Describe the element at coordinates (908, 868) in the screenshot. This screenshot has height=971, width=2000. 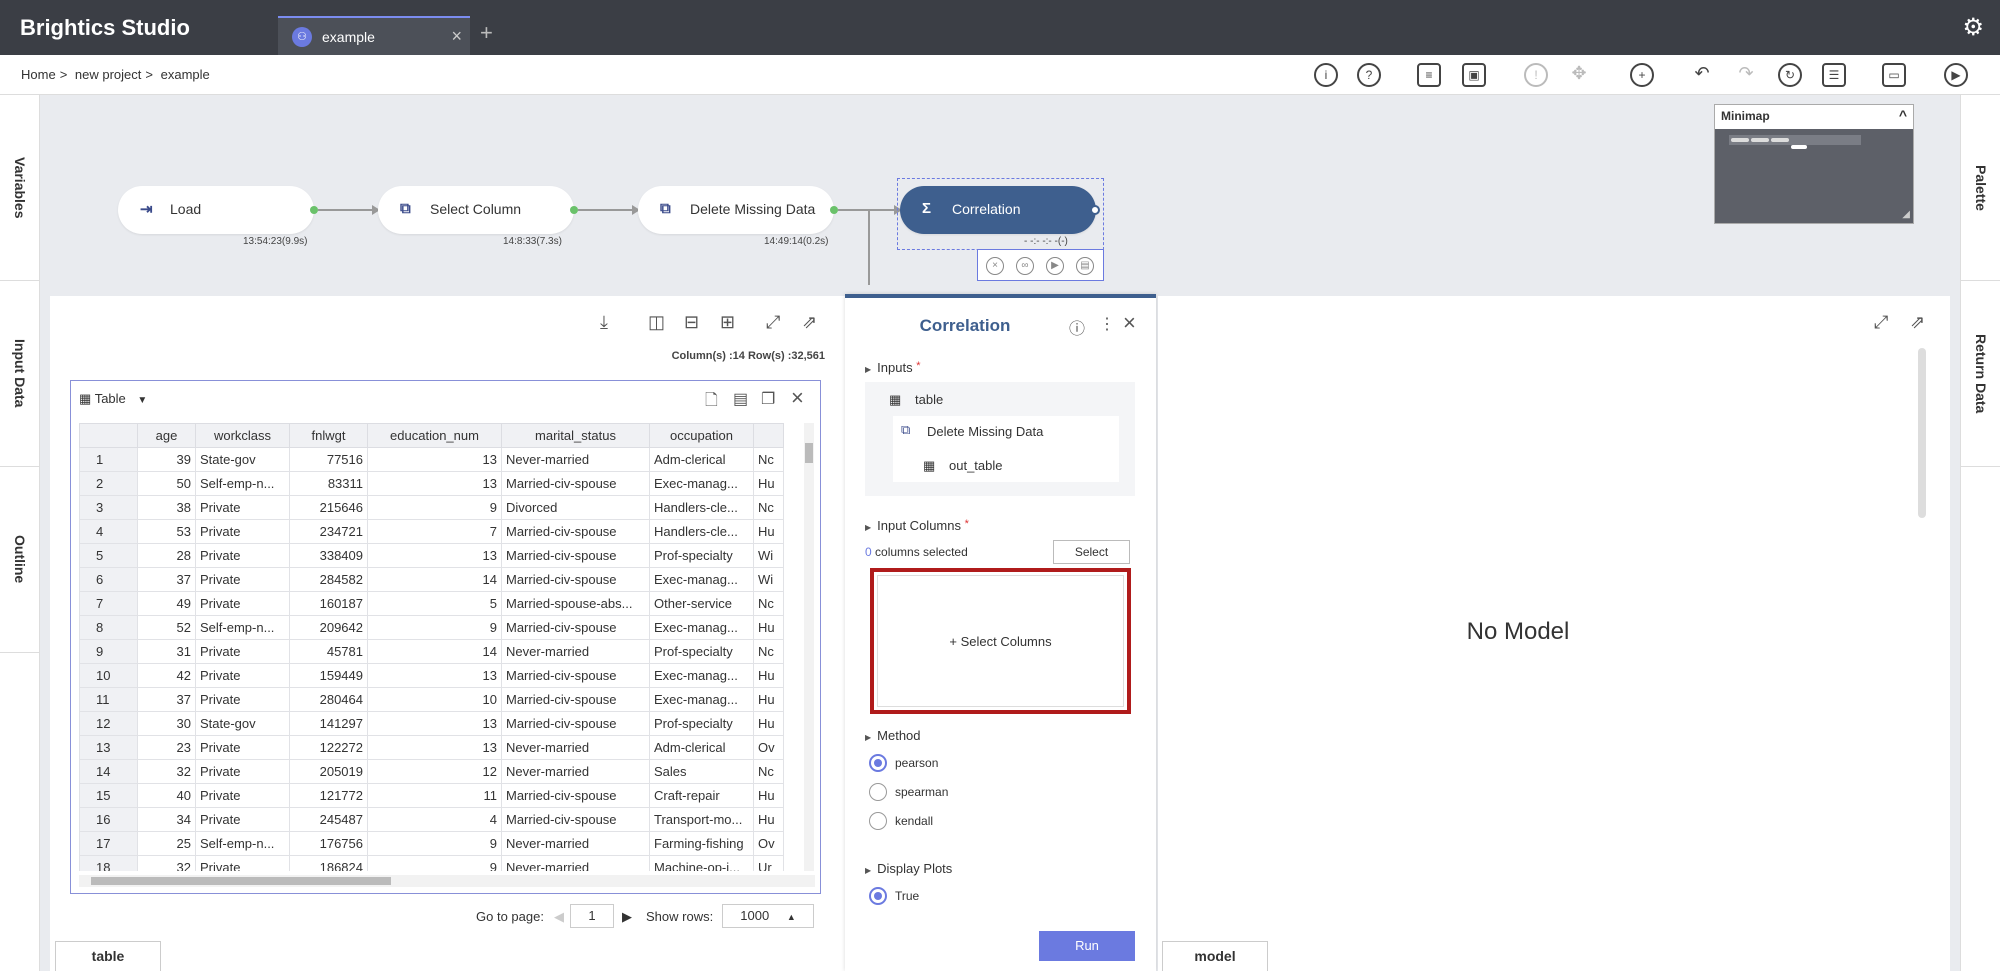
I see `display-plots-section-header: ▶ Display Plots` at that location.